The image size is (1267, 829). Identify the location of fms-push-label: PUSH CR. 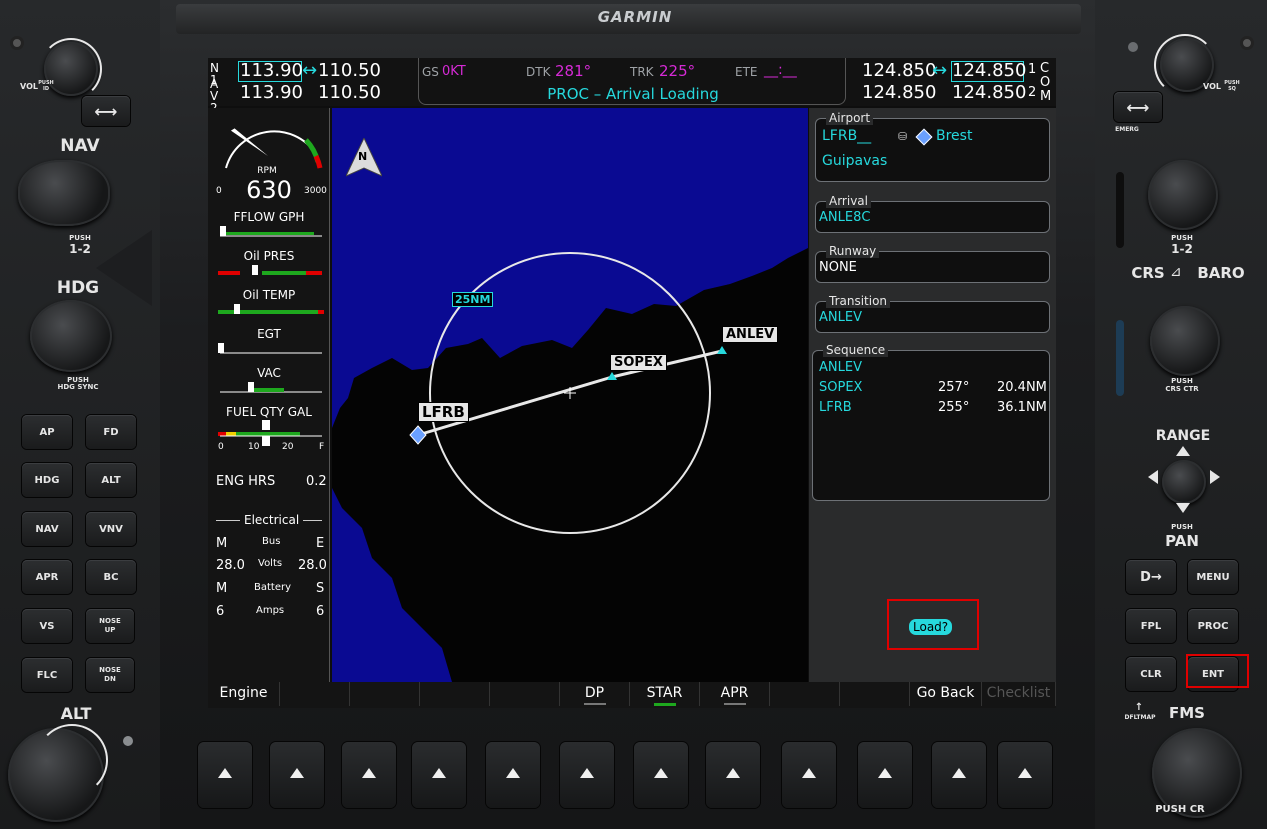
(1180, 809).